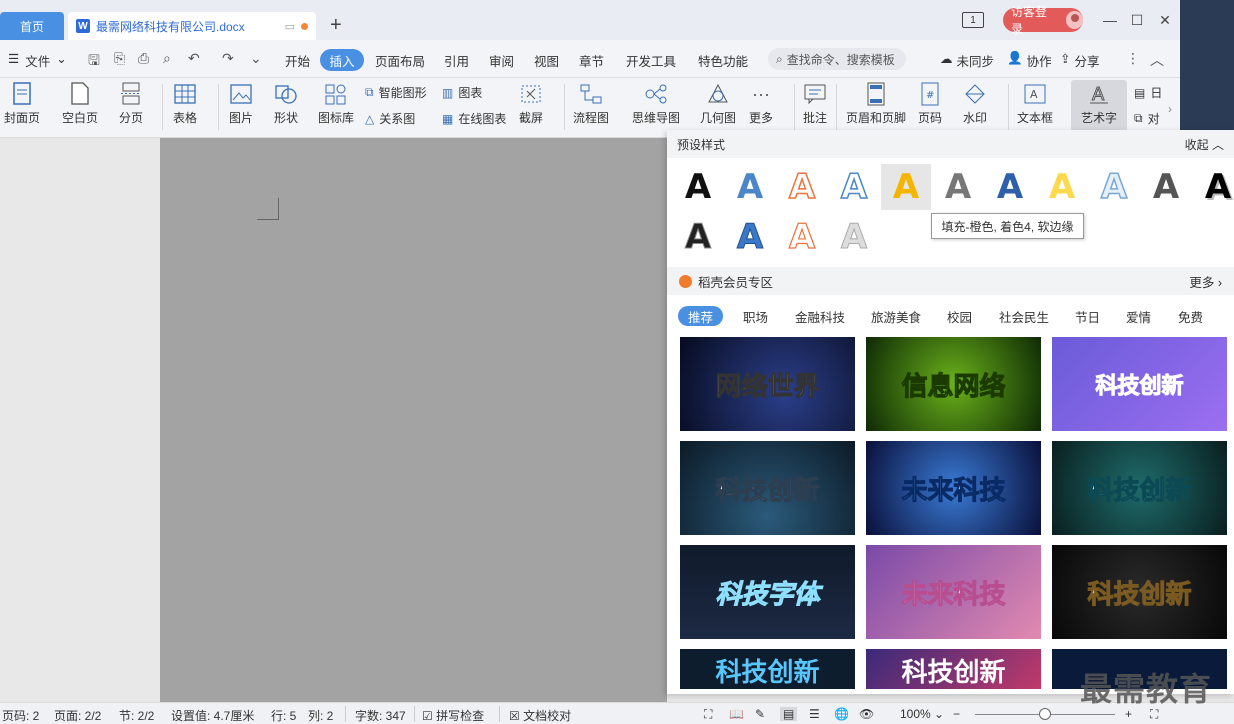  Describe the element at coordinates (767, 592) in the screenshot. I see `wordart-template-thumb: 科技字体` at that location.